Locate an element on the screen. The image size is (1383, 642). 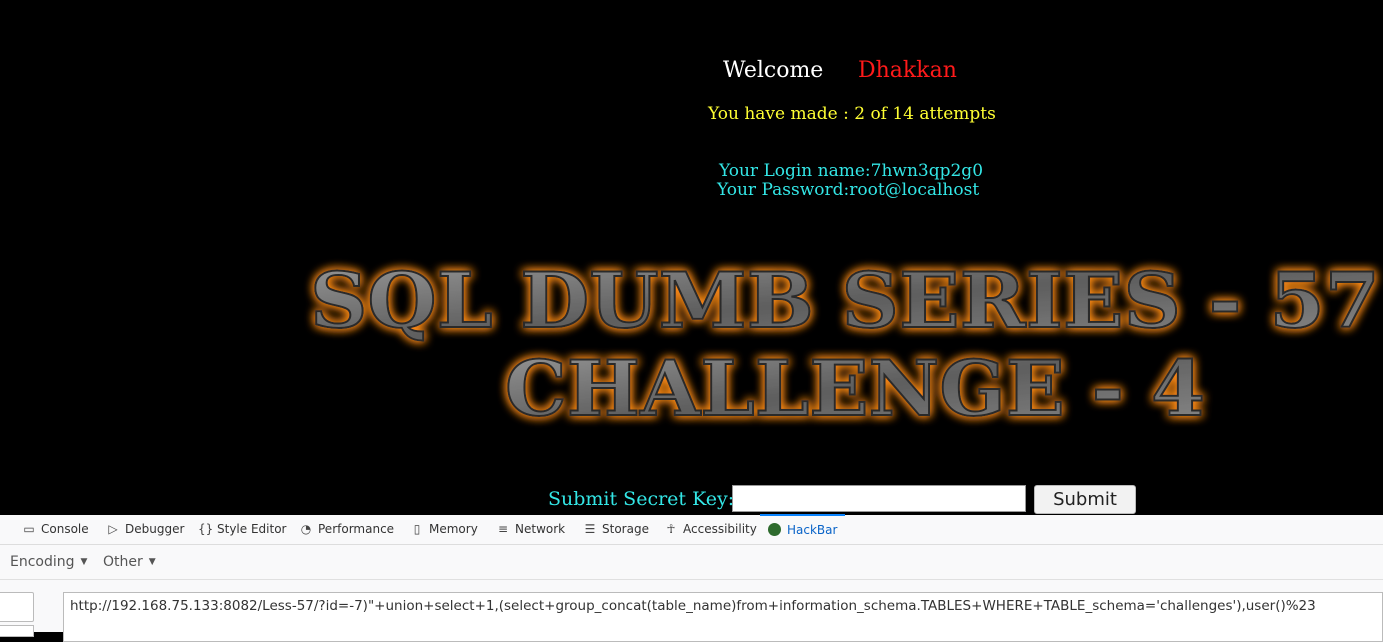
tab-storage: ☰ Storage is located at coordinates (616, 529).